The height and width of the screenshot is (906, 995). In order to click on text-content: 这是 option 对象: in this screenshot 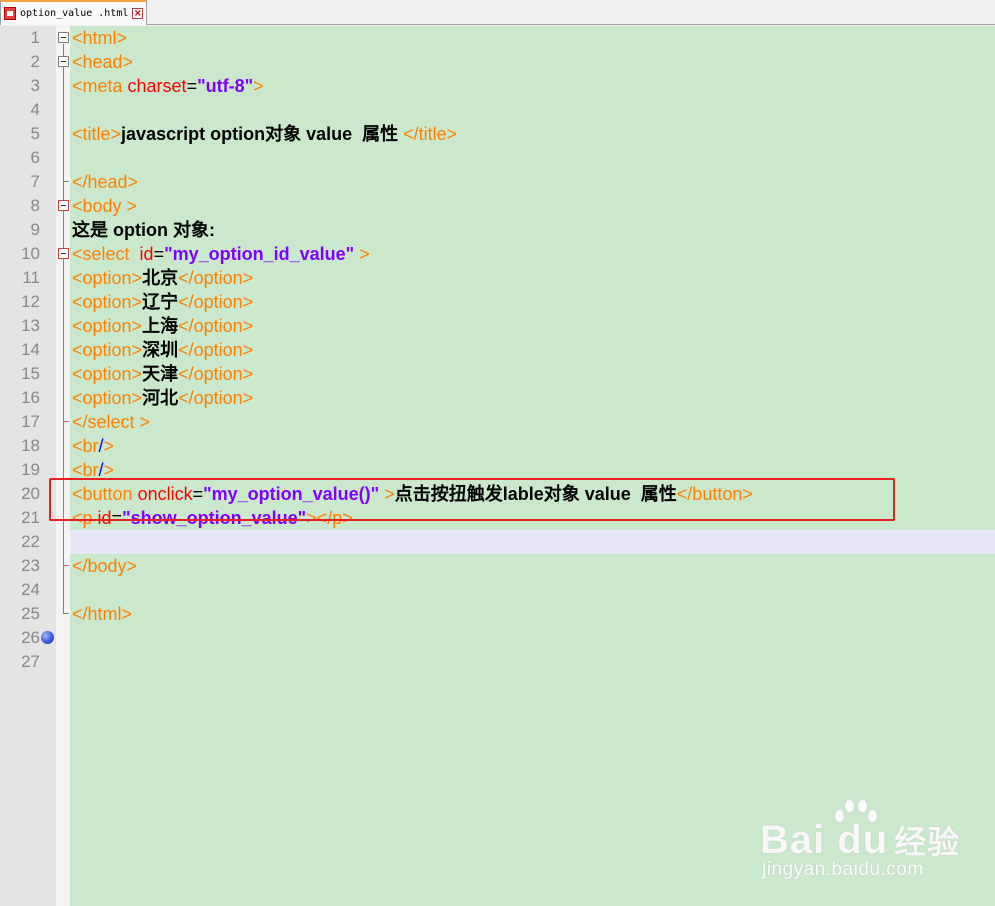, I will do `click(143, 230)`.